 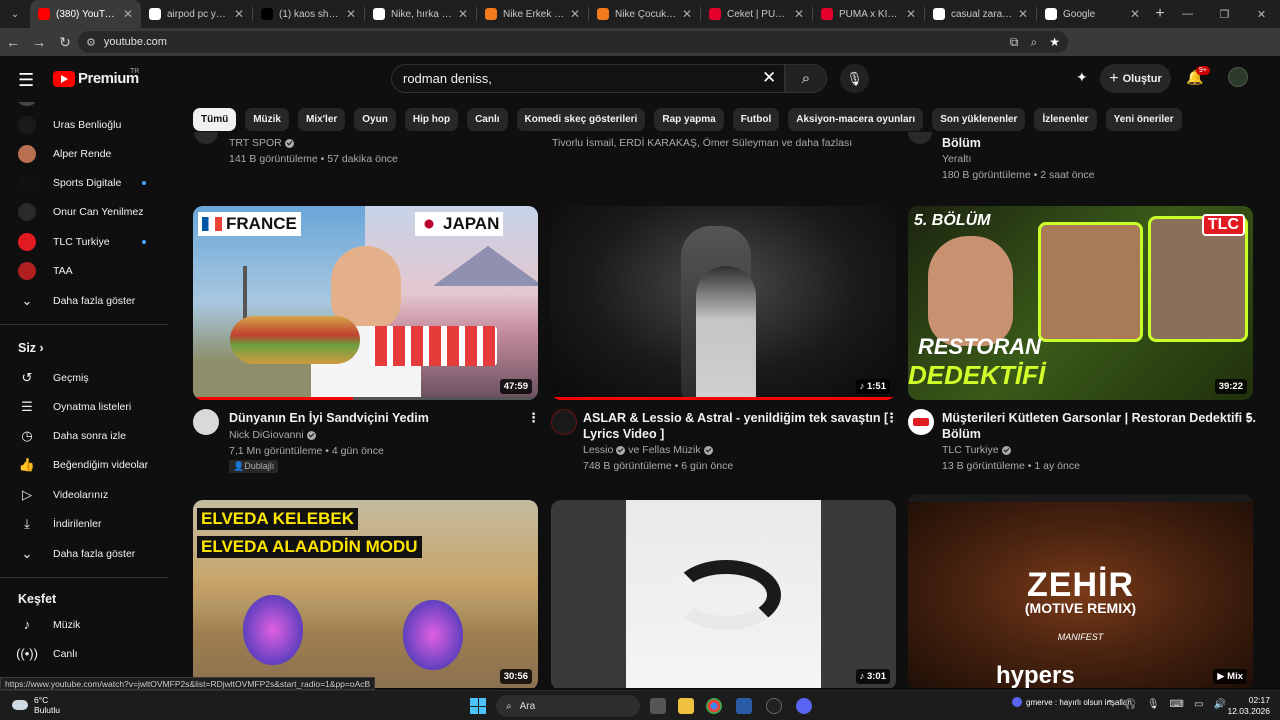 I want to click on video-thumbnail: 5. BÖLÜM TLC RESTORAN DEDEKTİFİ 39:22, so click(x=1080, y=303).